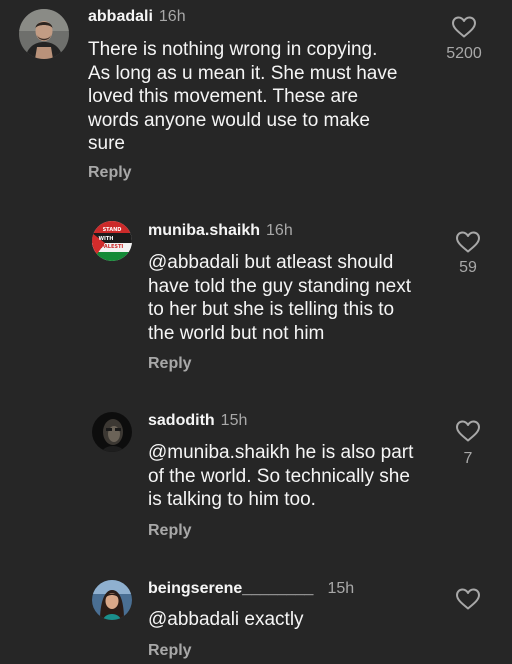 Image resolution: width=512 pixels, height=664 pixels. What do you see at coordinates (112, 230) in the screenshot?
I see `avatar-text: STAND` at bounding box center [112, 230].